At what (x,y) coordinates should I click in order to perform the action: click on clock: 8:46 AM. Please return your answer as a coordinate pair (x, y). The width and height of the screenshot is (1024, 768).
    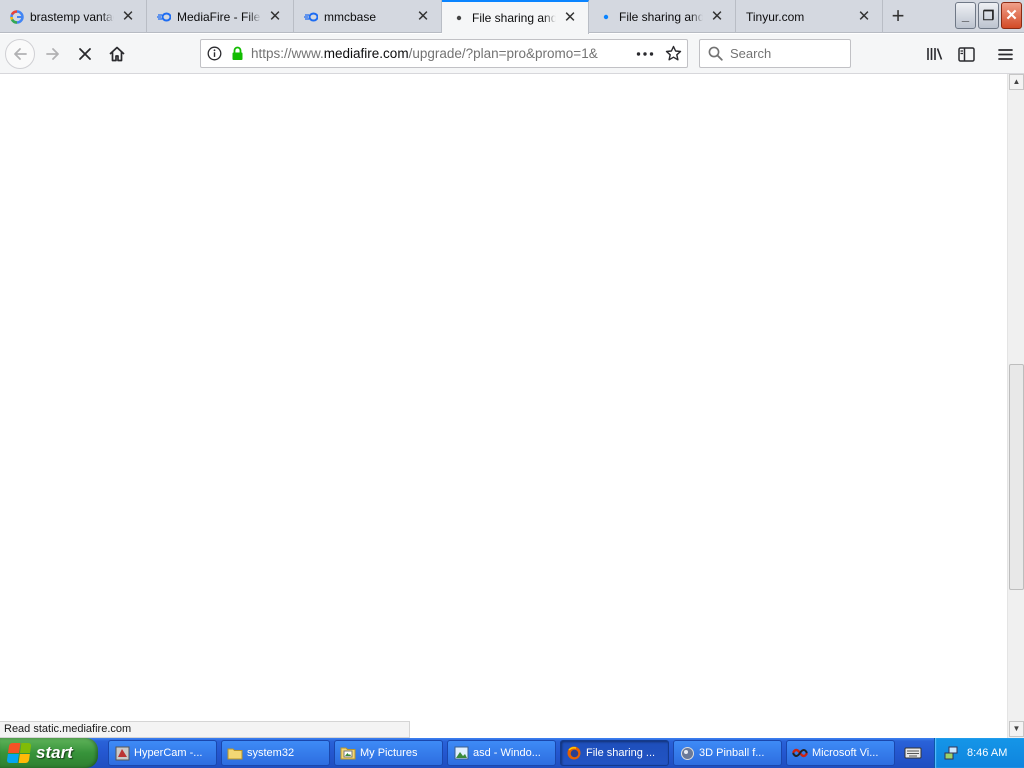
    Looking at the image, I should click on (987, 753).